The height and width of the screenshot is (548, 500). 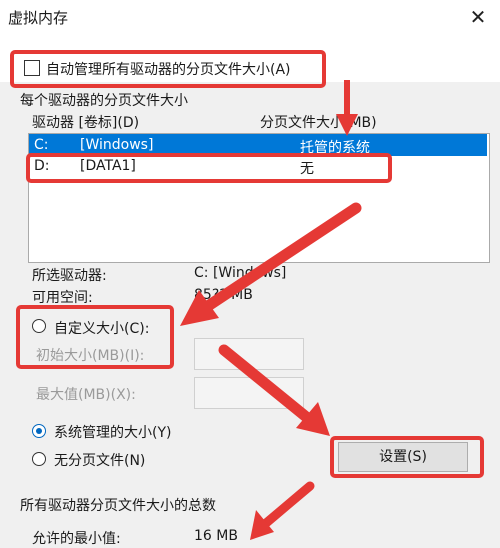 What do you see at coordinates (95, 337) in the screenshot?
I see `highlight-box-custom-size` at bounding box center [95, 337].